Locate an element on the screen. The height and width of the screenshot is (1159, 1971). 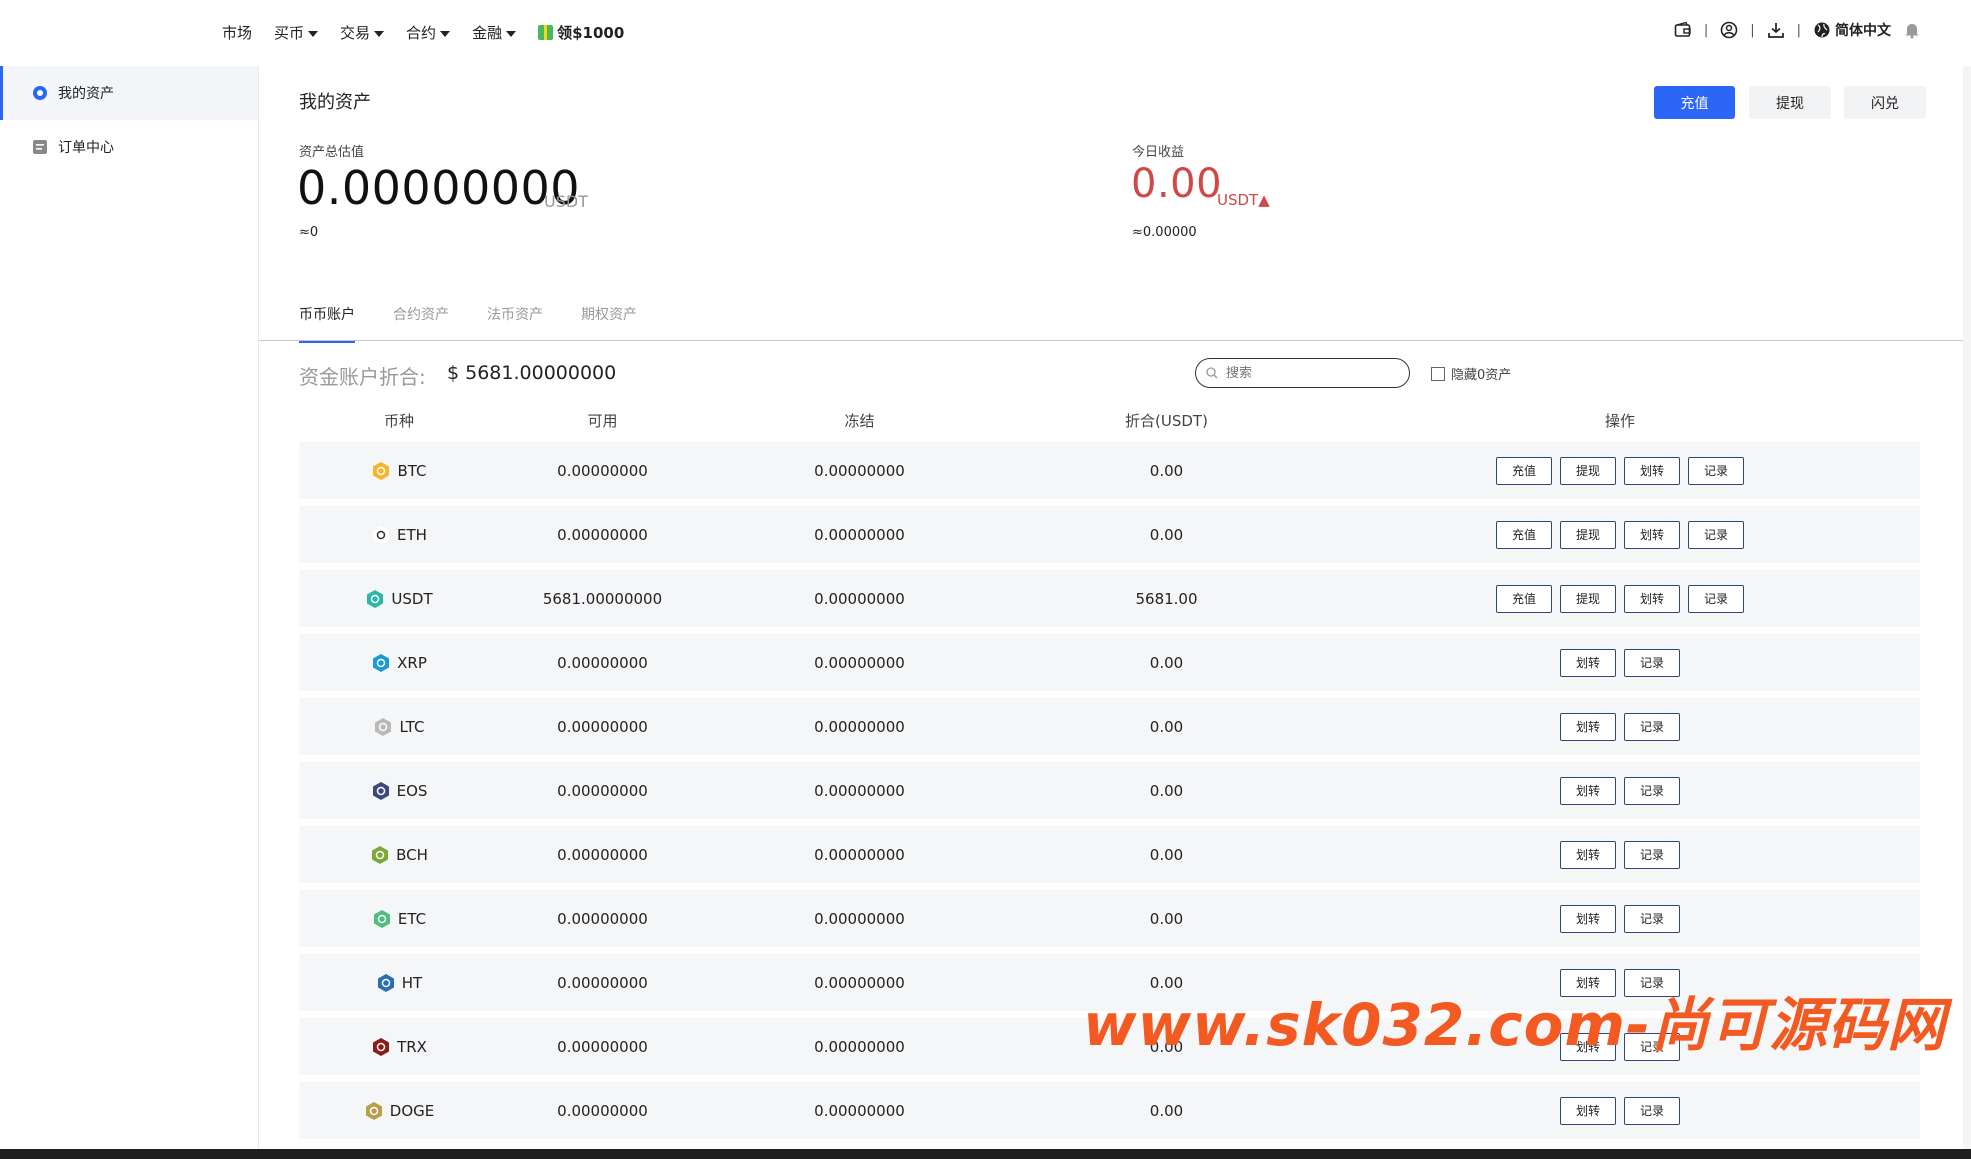
nav-market: 市场 is located at coordinates (237, 32).